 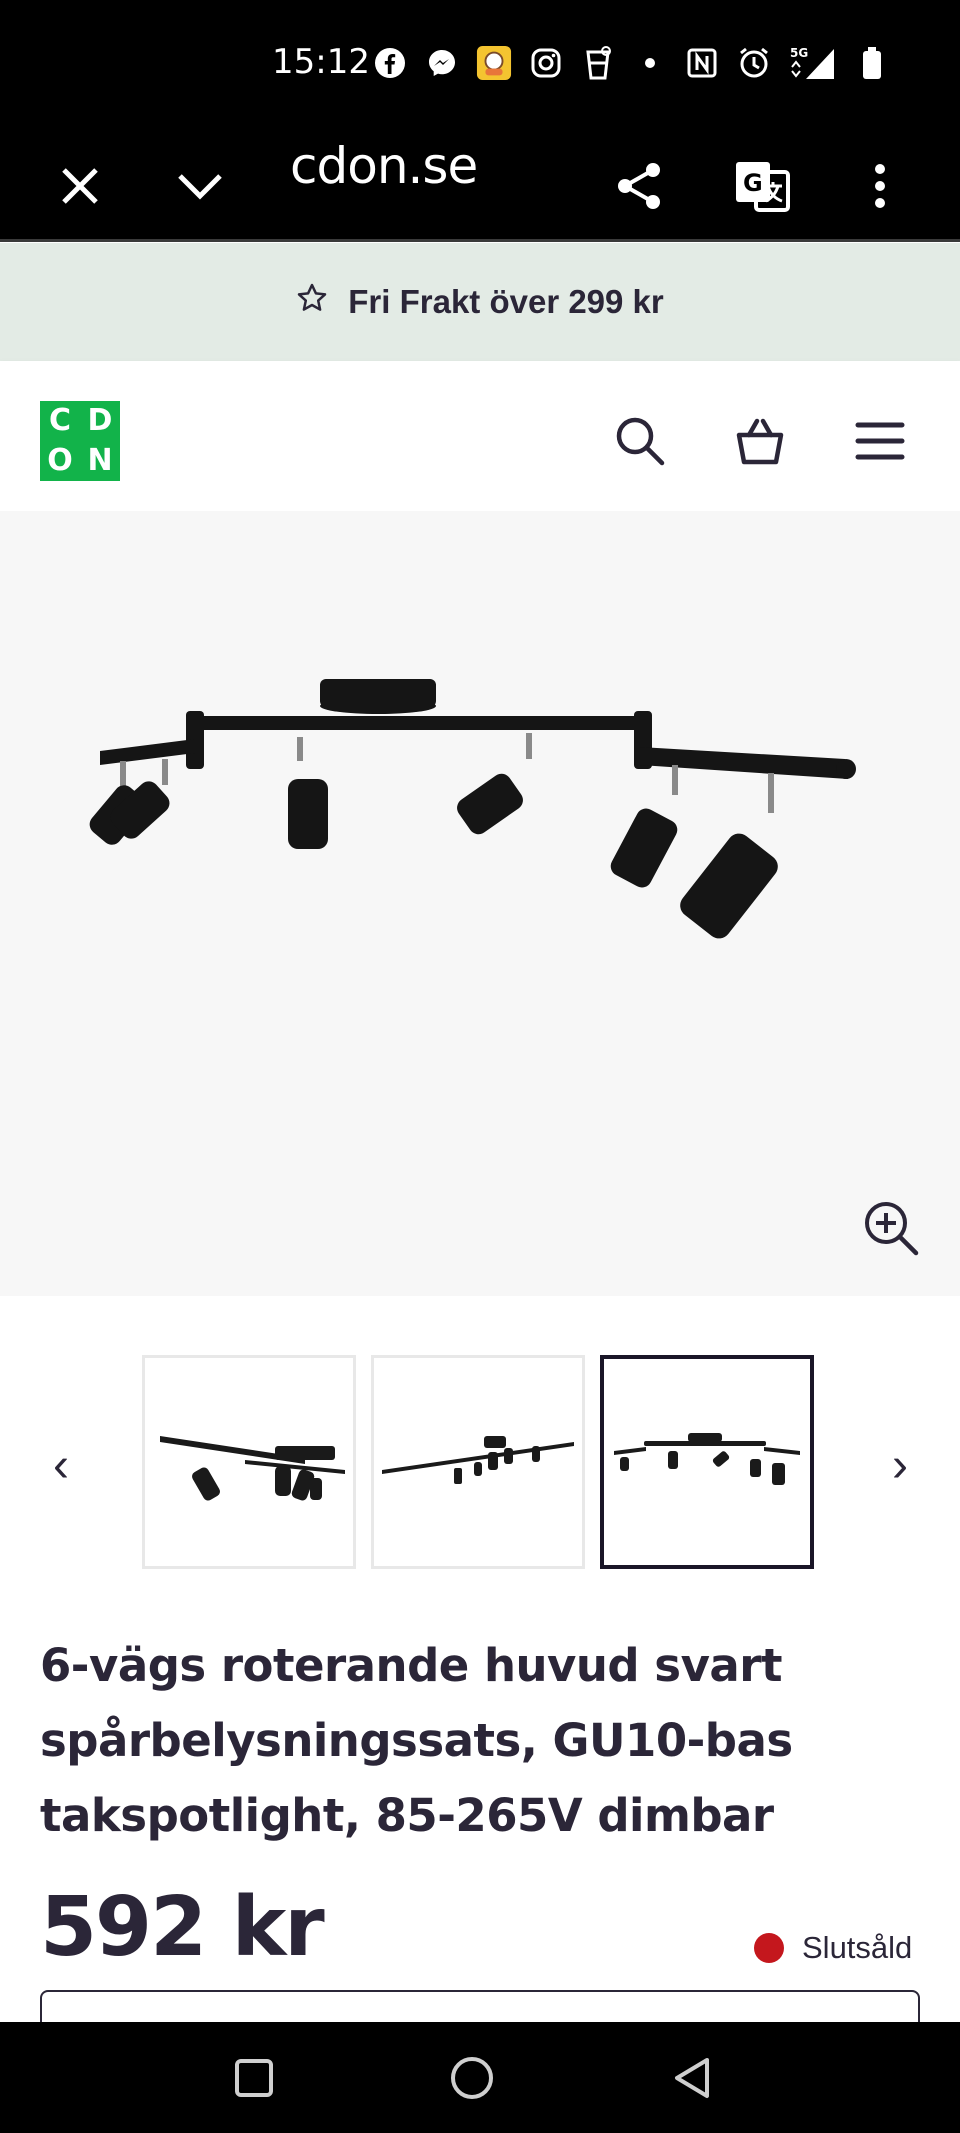 What do you see at coordinates (900, 1465) in the screenshot?
I see `carousel-next-button: ›` at bounding box center [900, 1465].